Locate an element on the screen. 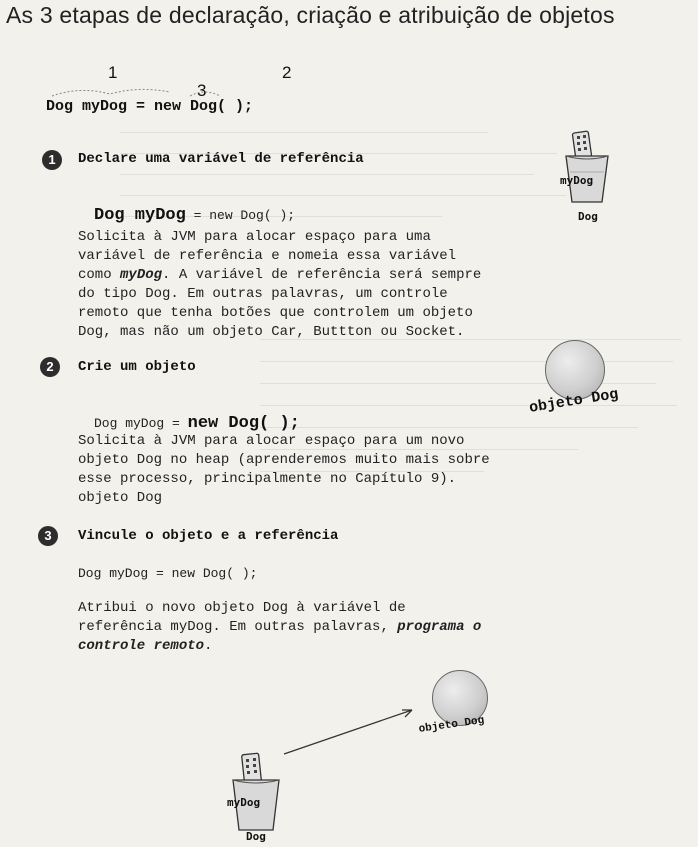 The width and height of the screenshot is (698, 847). step-3-heading: Vincule o objeto e a referência is located at coordinates (208, 536).